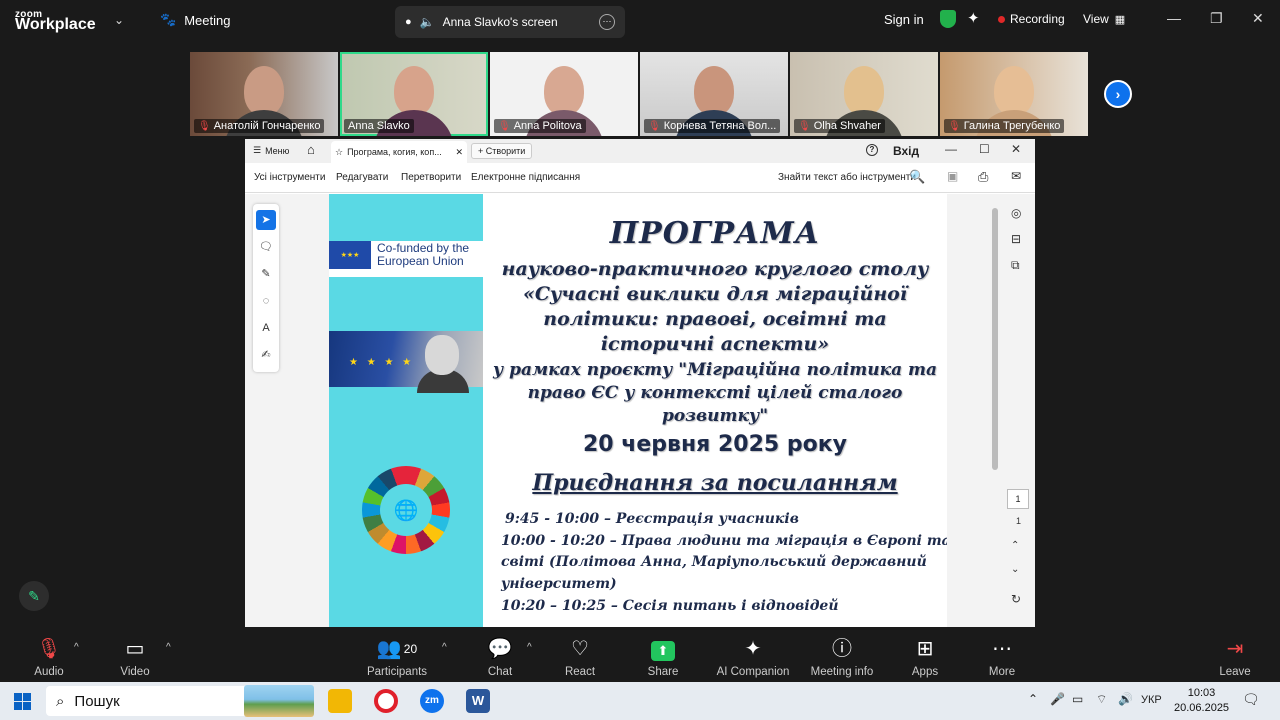 The width and height of the screenshot is (1280, 720). What do you see at coordinates (983, 177) in the screenshot?
I see `print-icon: ⎙` at bounding box center [983, 177].